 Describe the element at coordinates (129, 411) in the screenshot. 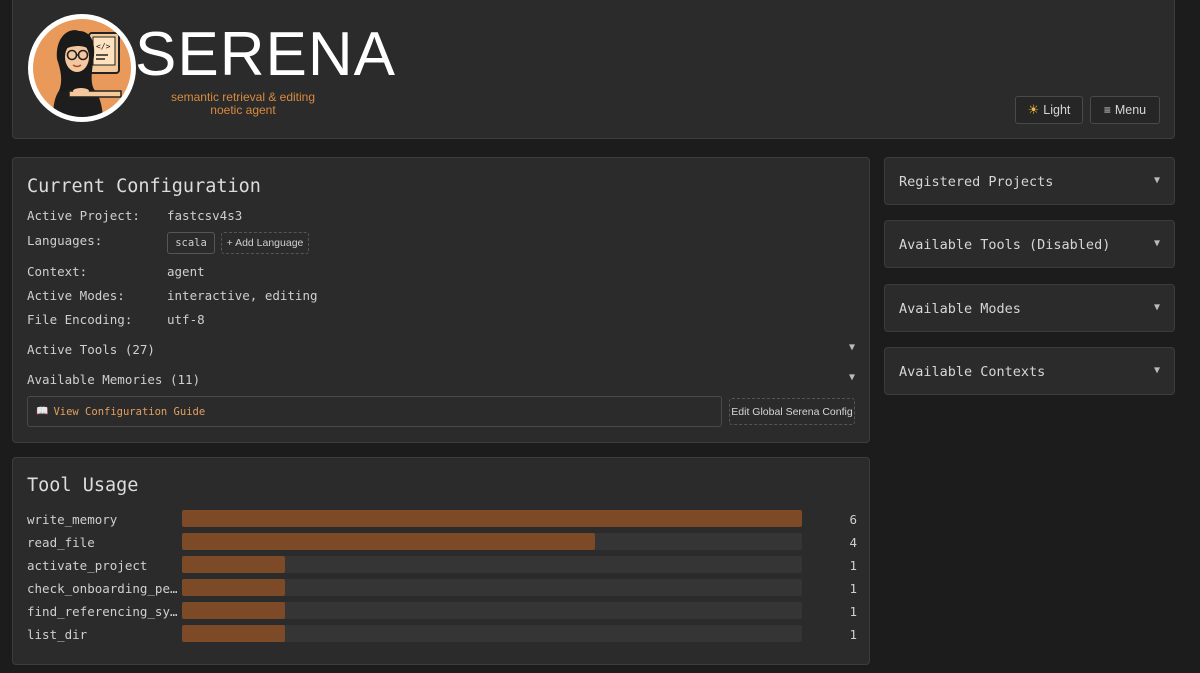

I see `configuration-guide-label: View Configuration Guide` at that location.